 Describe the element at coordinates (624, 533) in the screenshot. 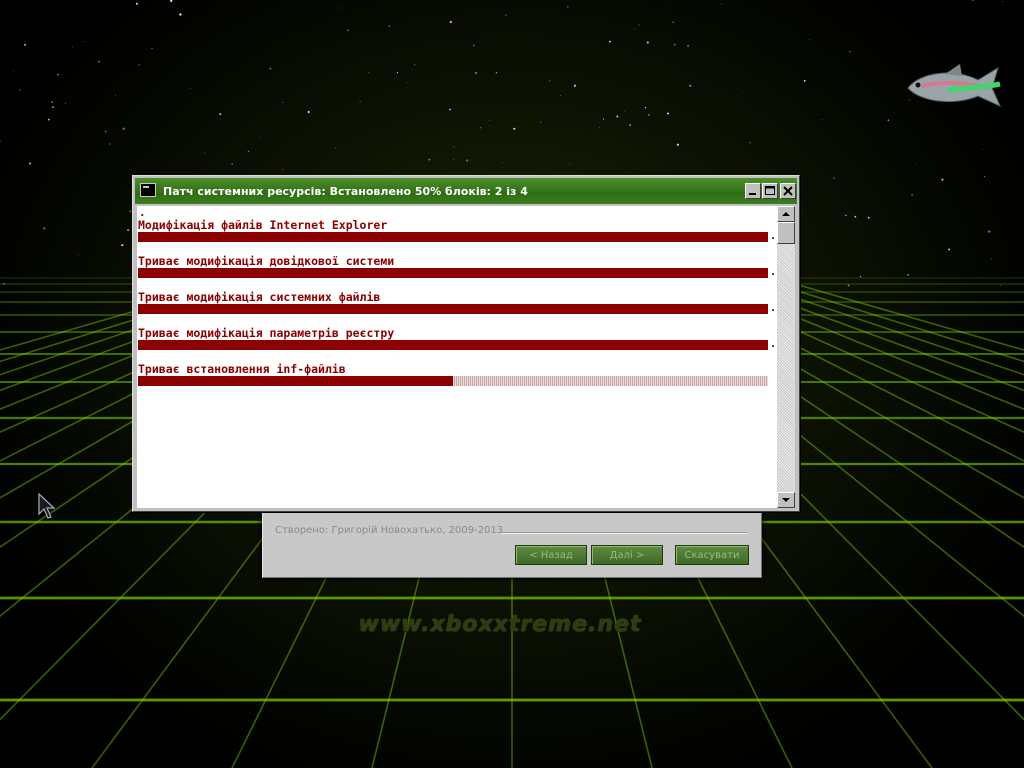

I see `installer-divider` at that location.